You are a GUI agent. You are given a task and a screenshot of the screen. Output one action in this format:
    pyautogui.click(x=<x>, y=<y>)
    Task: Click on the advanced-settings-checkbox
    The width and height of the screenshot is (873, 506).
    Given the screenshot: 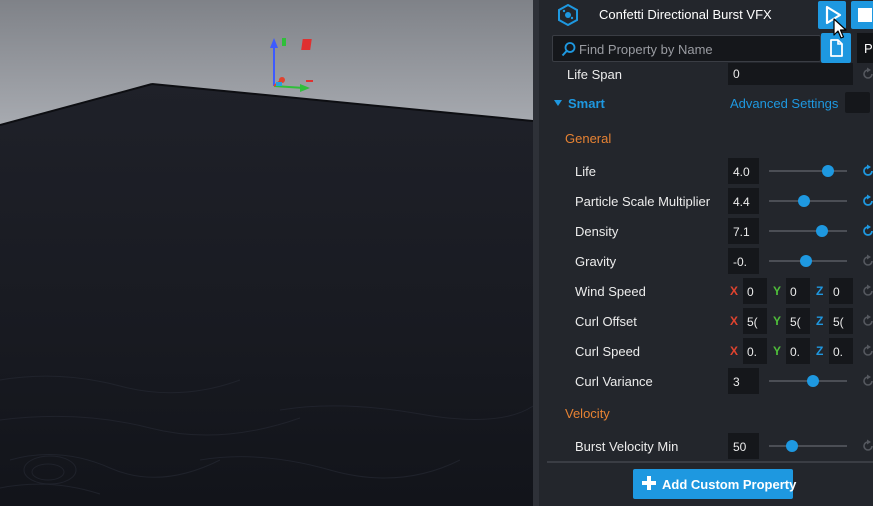 What is the action you would take?
    pyautogui.click(x=857, y=102)
    